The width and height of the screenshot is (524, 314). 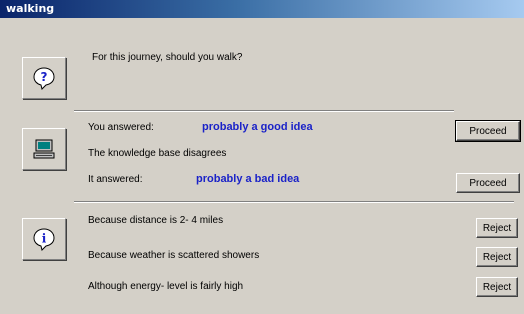 What do you see at coordinates (121, 127) in the screenshot?
I see `you-answered-label: You answered:` at bounding box center [121, 127].